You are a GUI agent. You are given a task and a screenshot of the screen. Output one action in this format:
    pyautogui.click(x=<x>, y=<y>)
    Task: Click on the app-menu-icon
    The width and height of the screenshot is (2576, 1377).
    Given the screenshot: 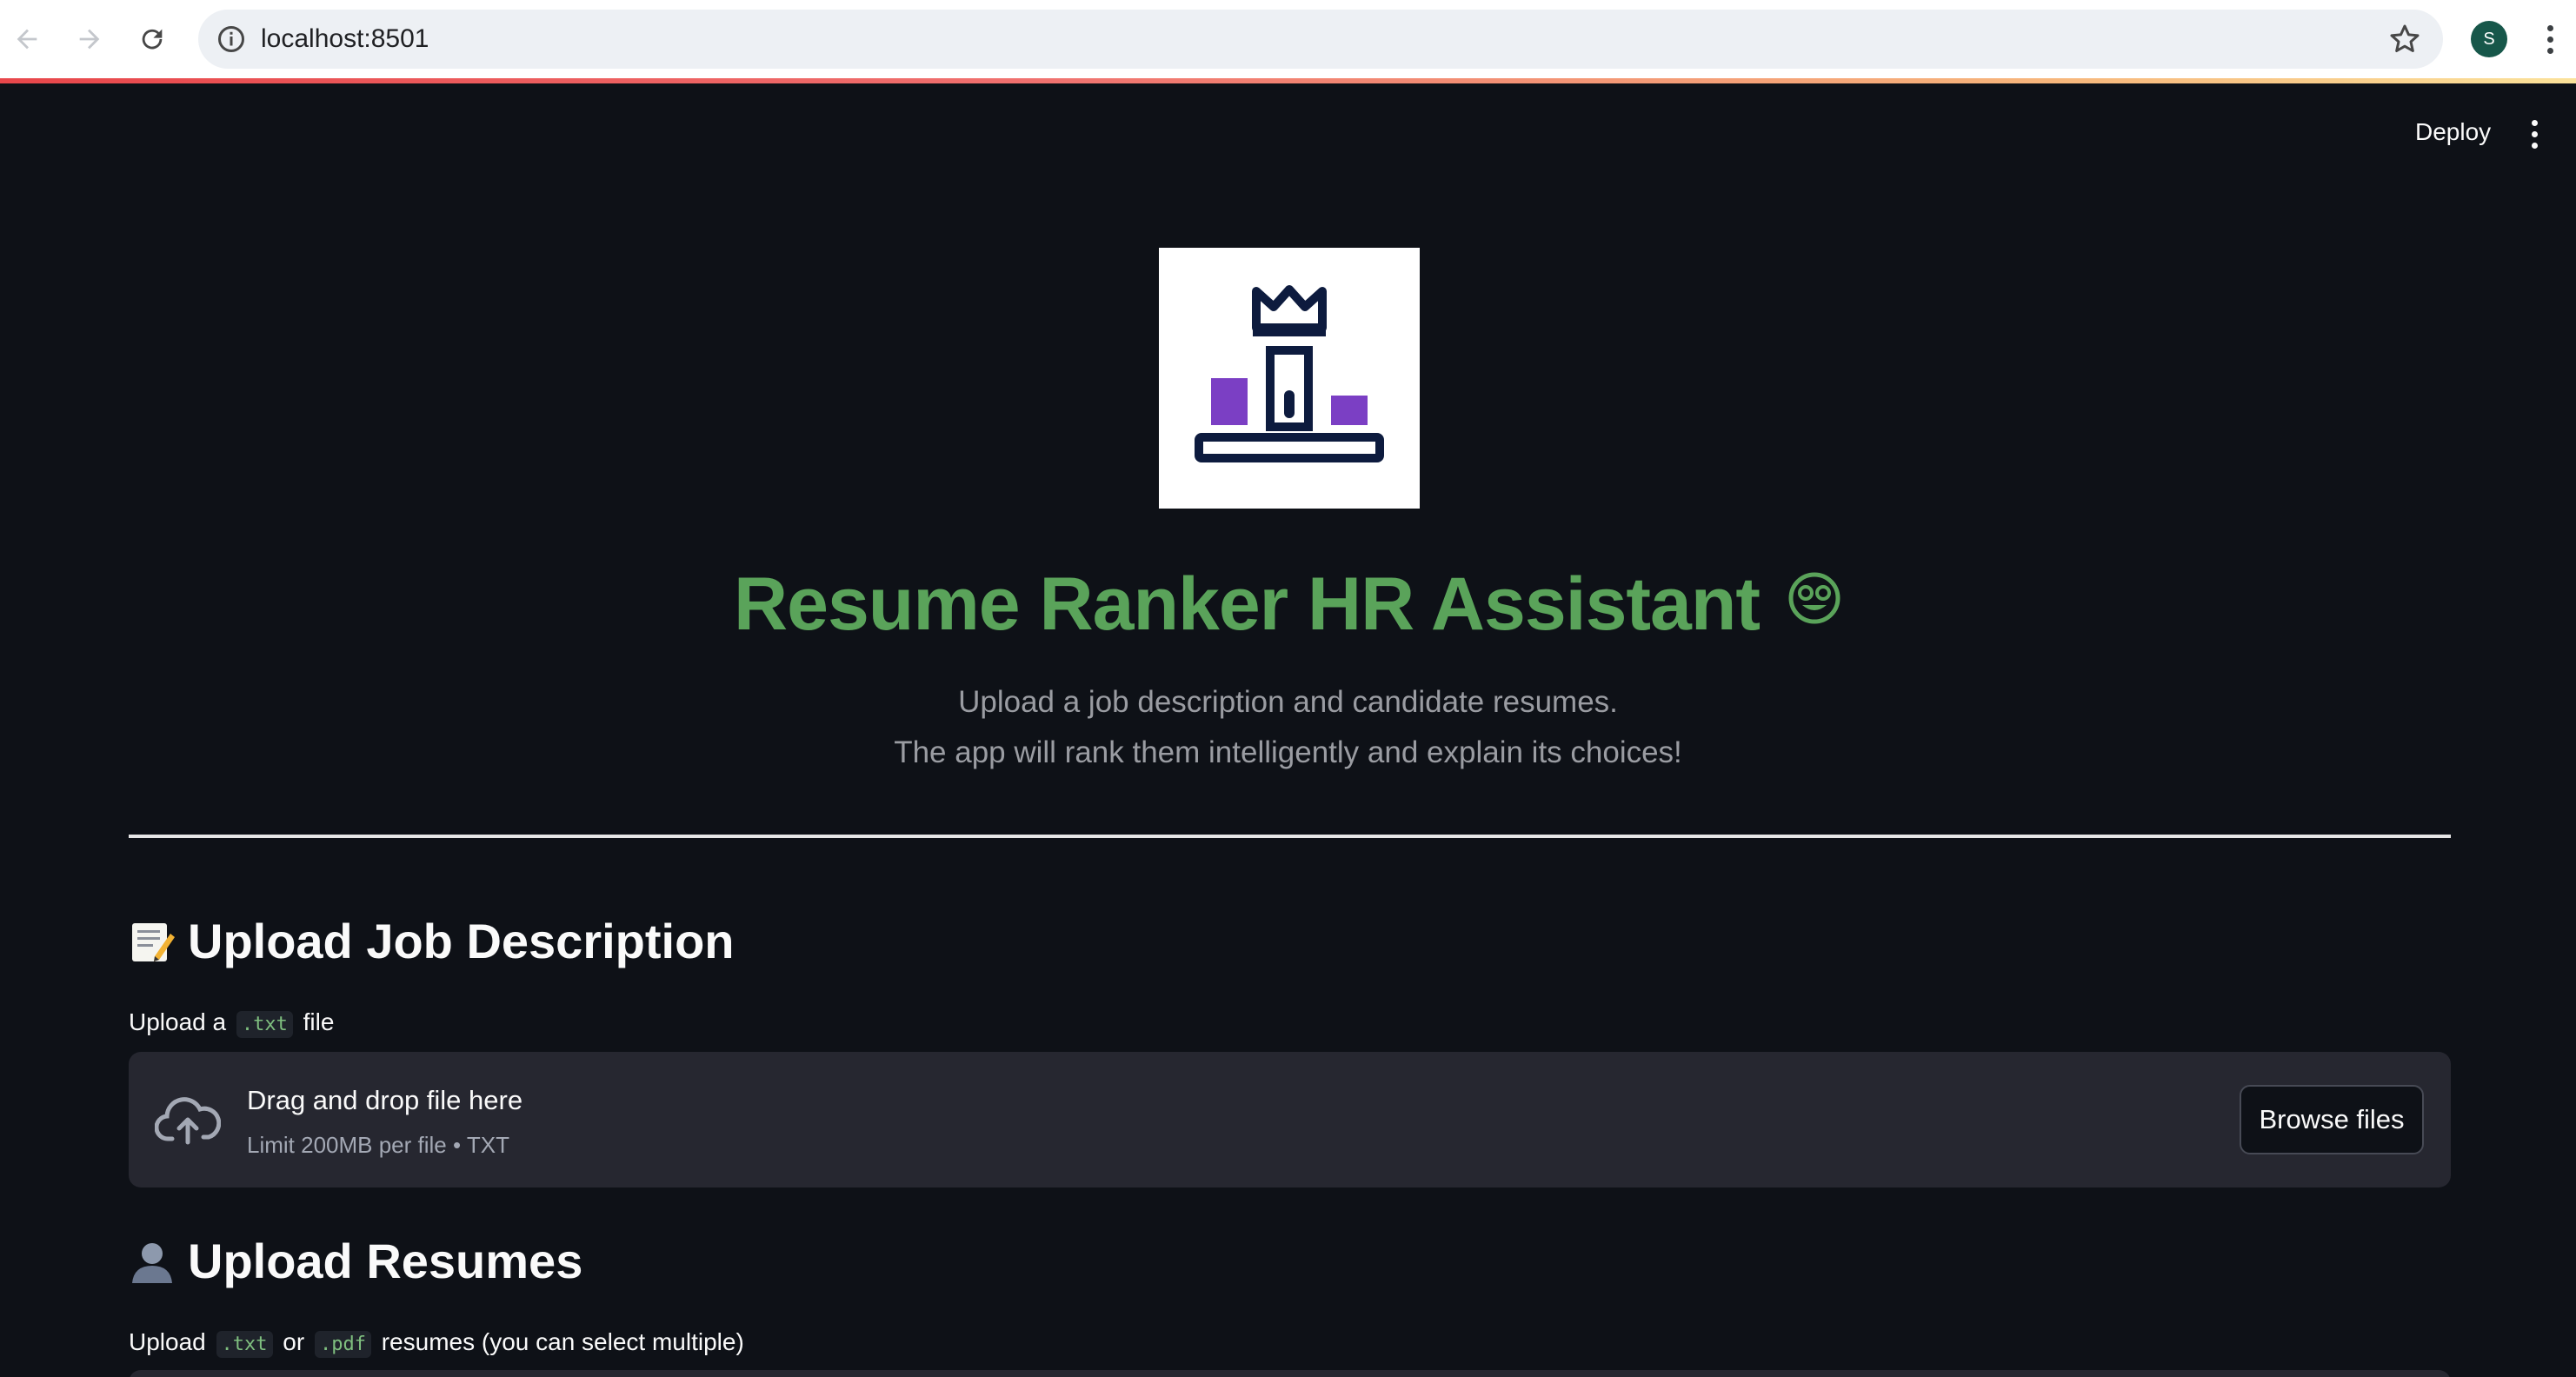 What is the action you would take?
    pyautogui.click(x=2534, y=133)
    